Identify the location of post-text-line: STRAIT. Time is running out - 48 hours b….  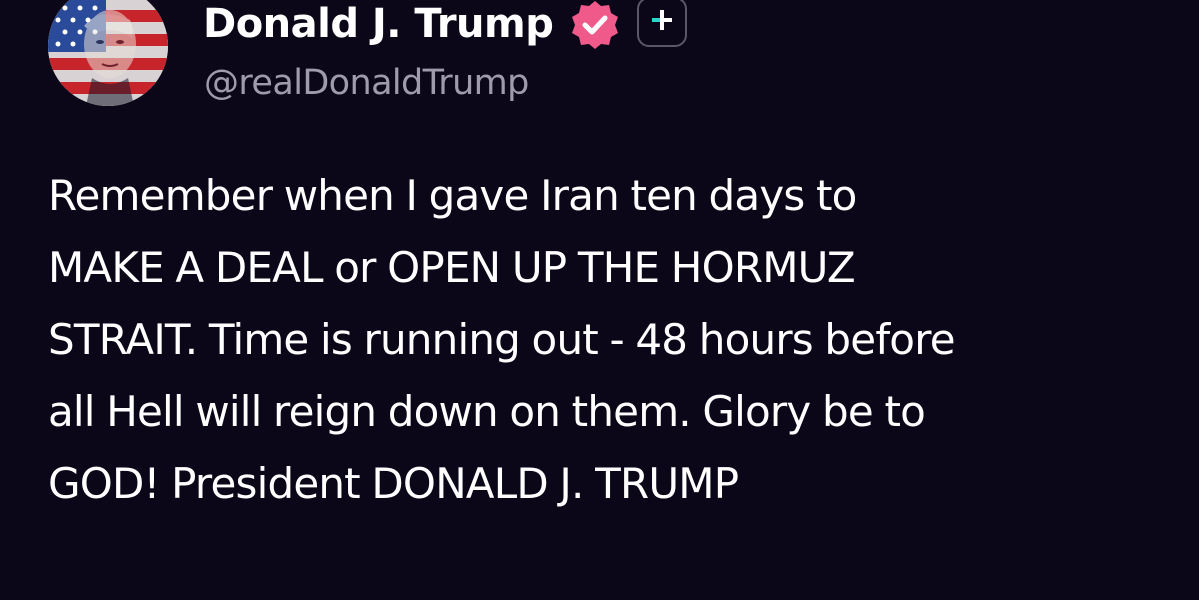
(502, 339).